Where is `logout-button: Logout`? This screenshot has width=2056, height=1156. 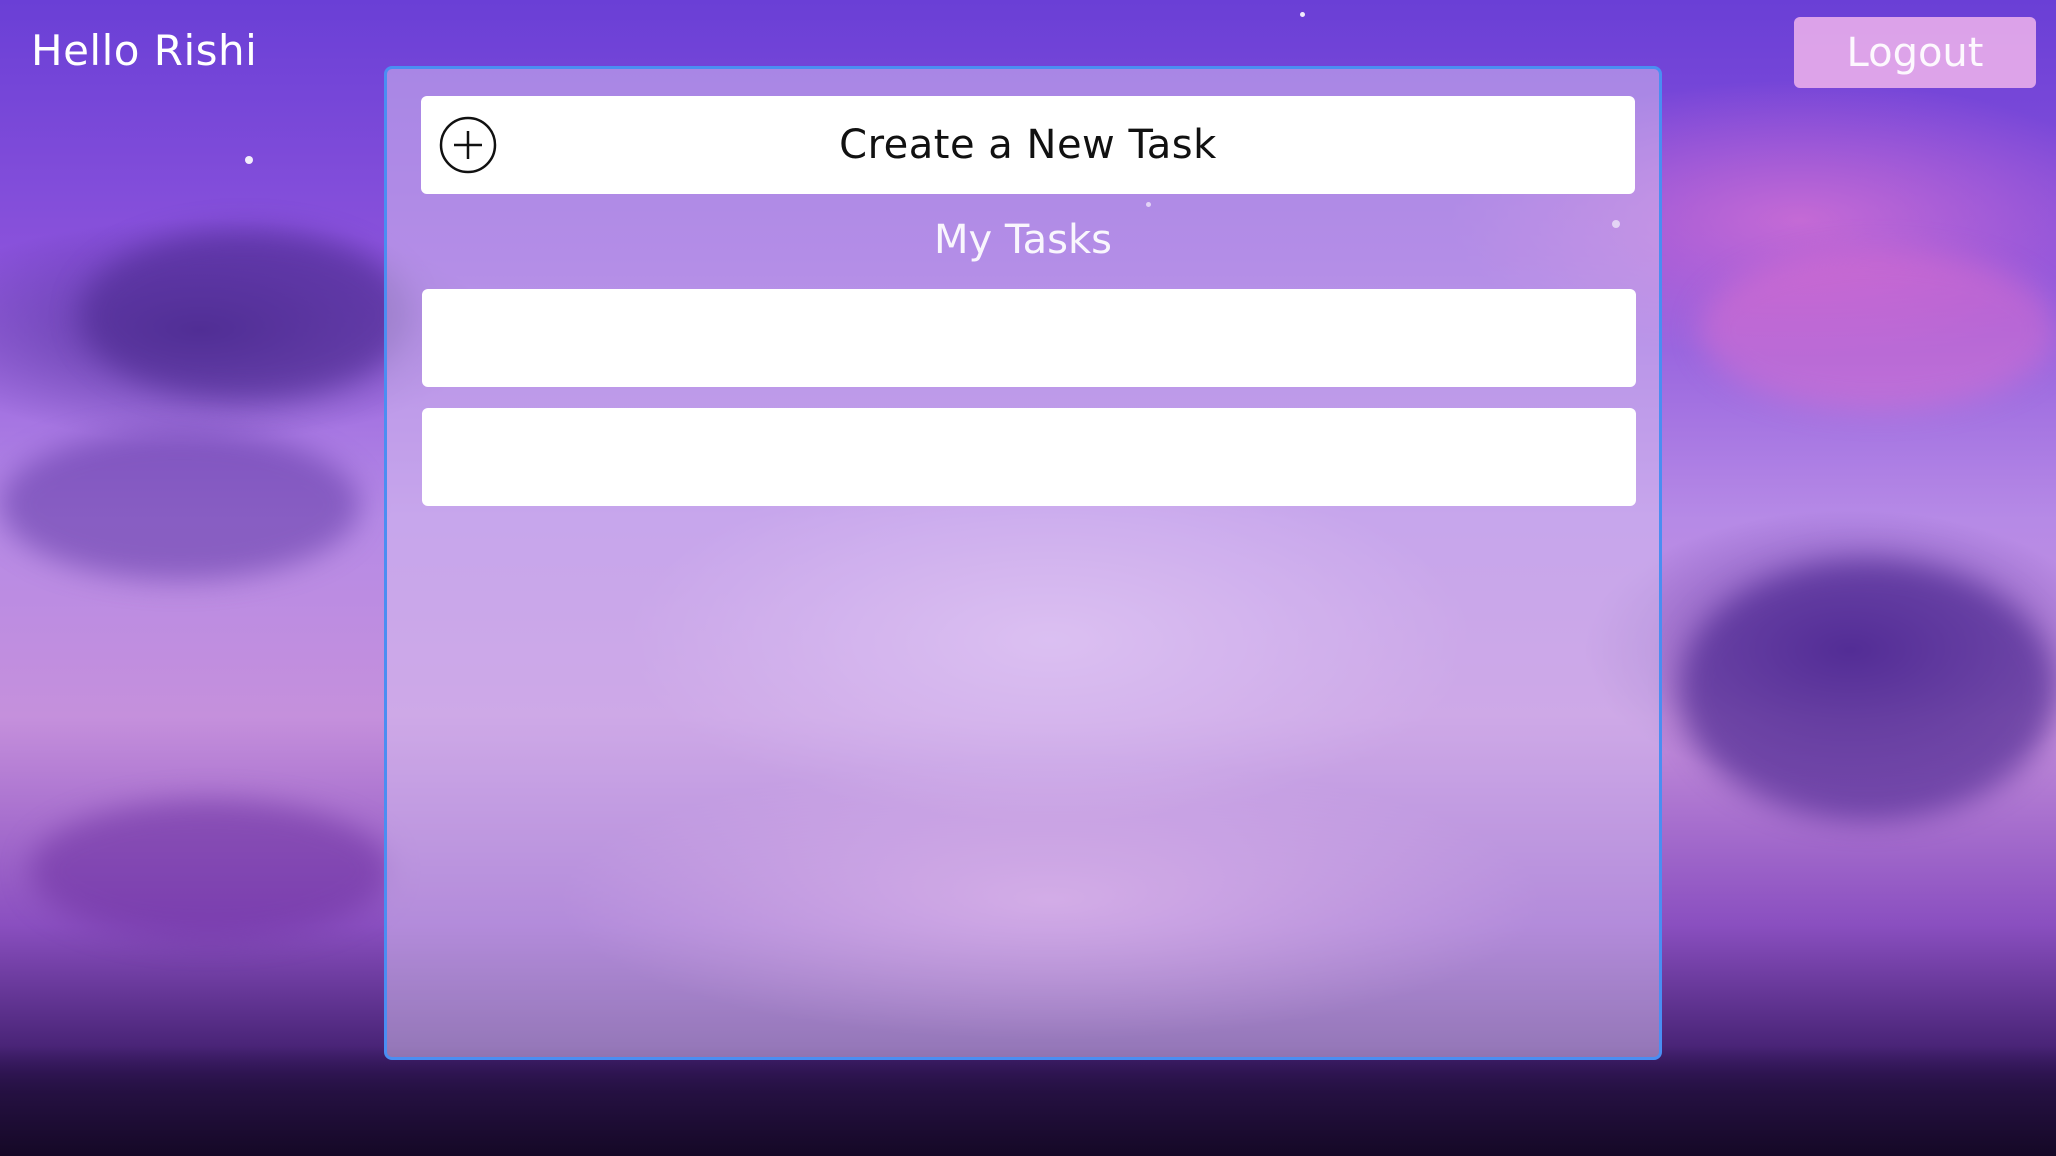 logout-button: Logout is located at coordinates (1915, 52).